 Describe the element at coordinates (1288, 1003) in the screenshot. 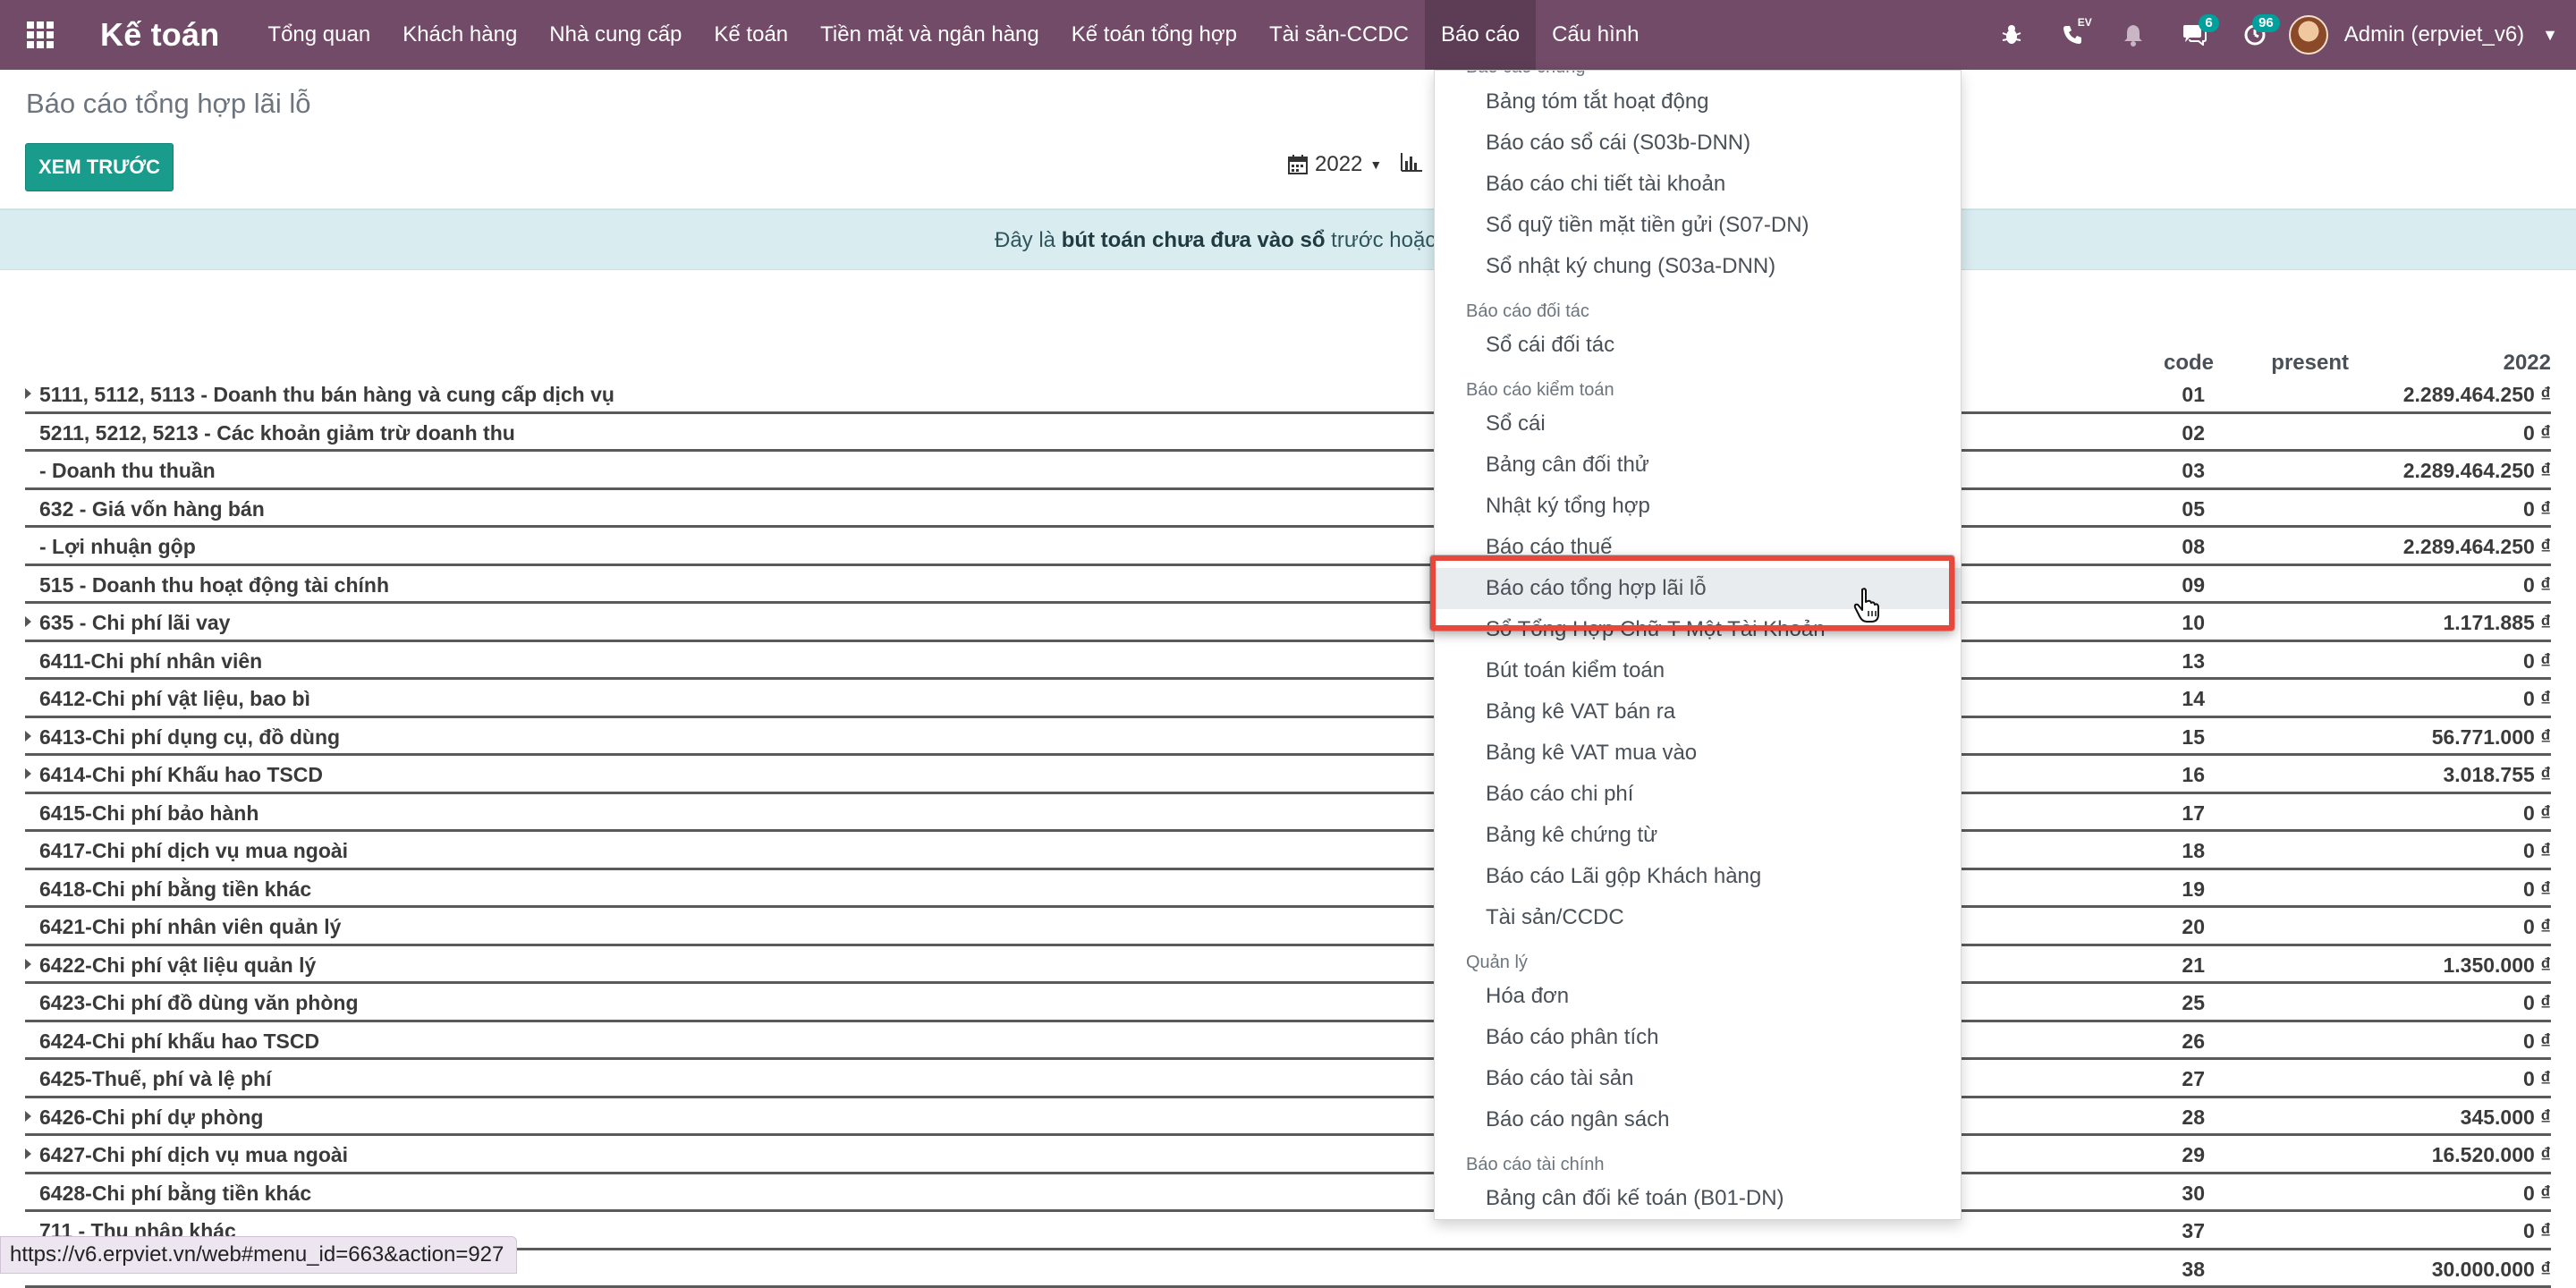

I see `report-row: 6423-Chi phí đồ dùng văn phòng250 ₫` at that location.